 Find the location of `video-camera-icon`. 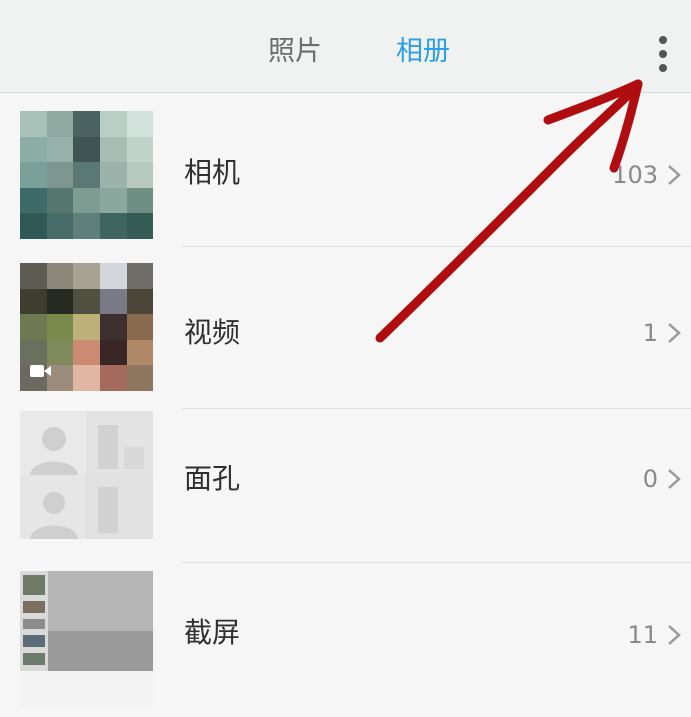

video-camera-icon is located at coordinates (40, 371).